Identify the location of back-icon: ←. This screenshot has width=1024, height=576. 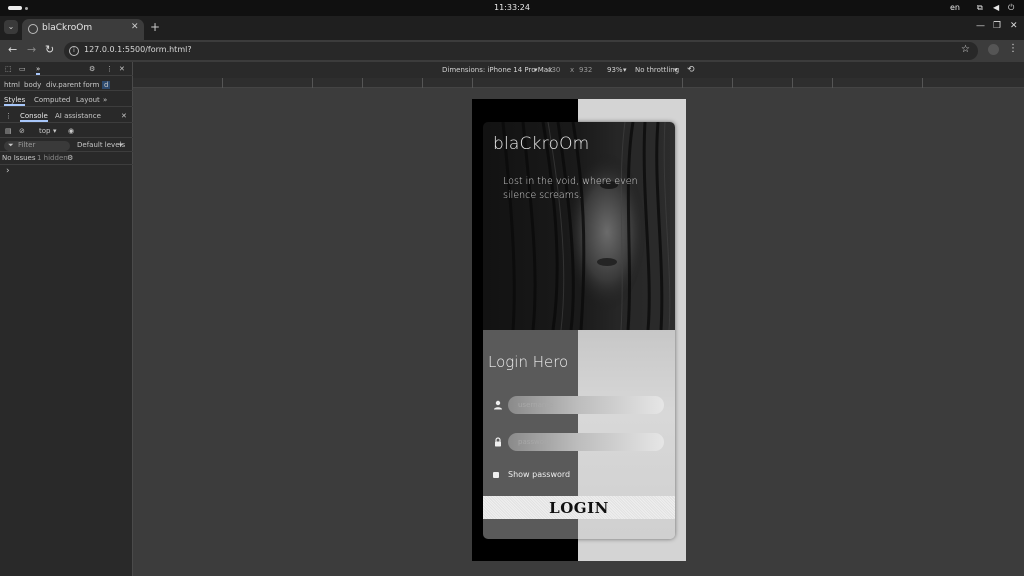
(12, 49).